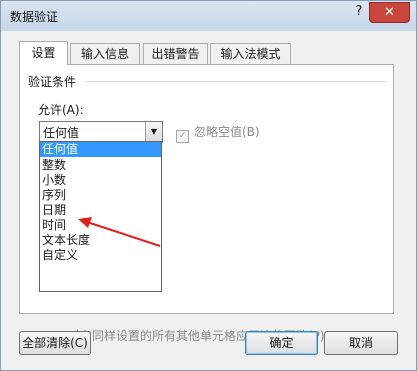  What do you see at coordinates (361, 343) in the screenshot?
I see `cancel-button: 取消` at bounding box center [361, 343].